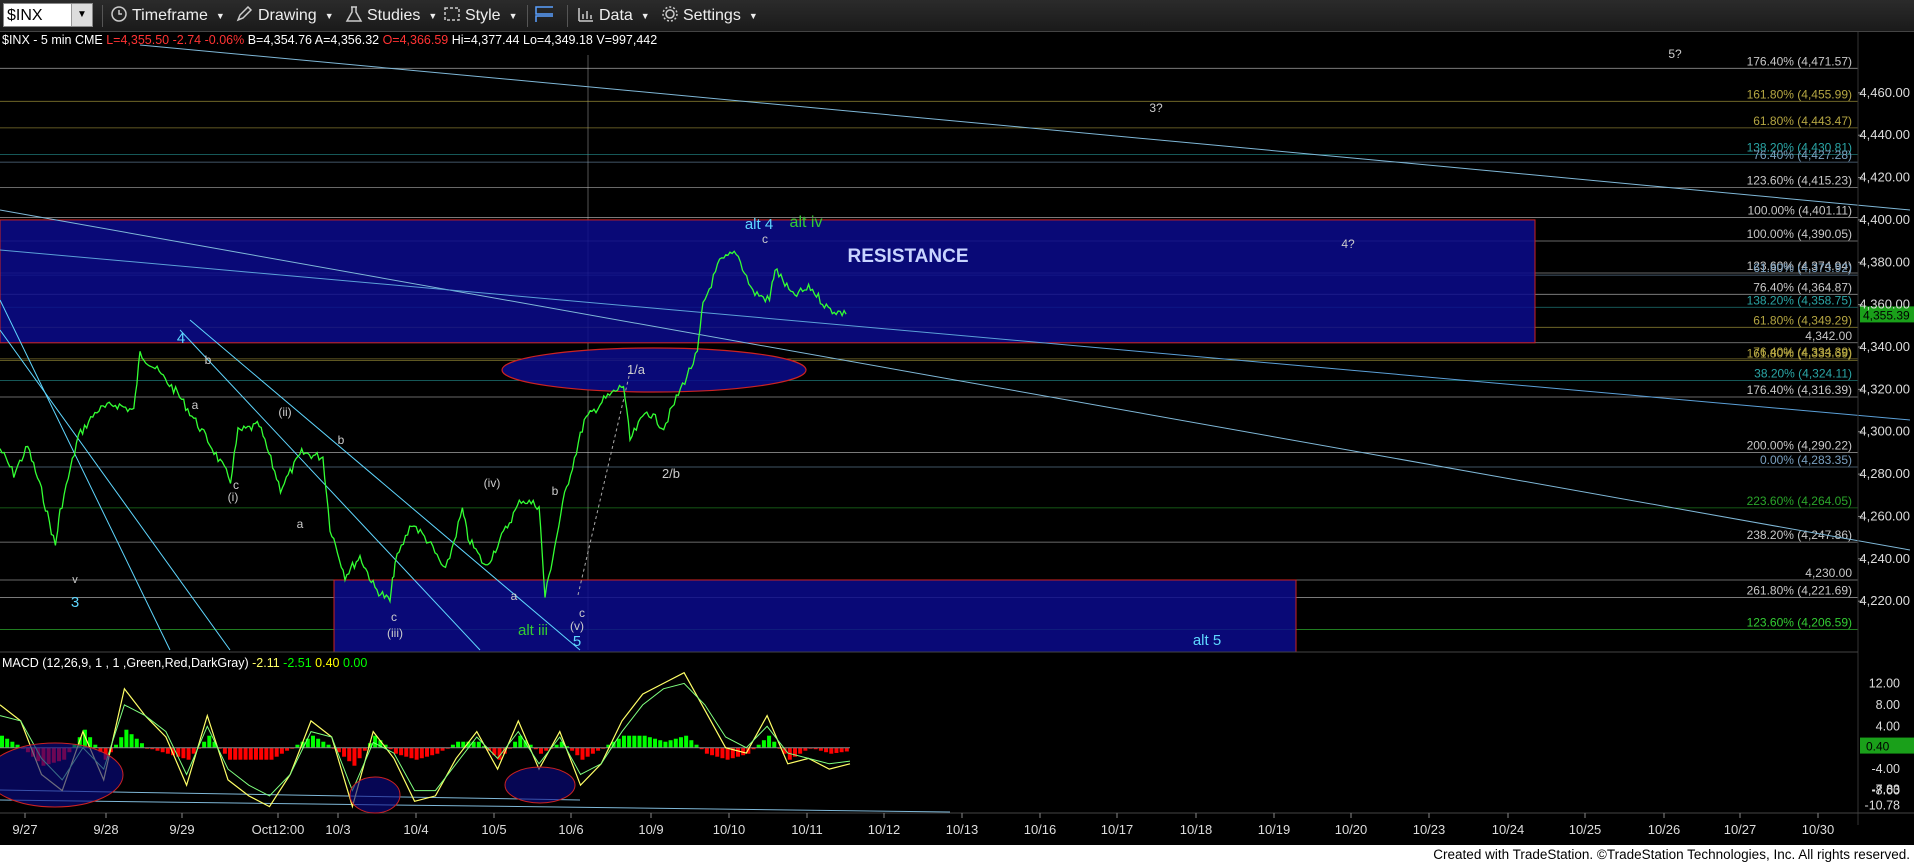  I want to click on macd-value-label: 0.40, so click(1878, 747).